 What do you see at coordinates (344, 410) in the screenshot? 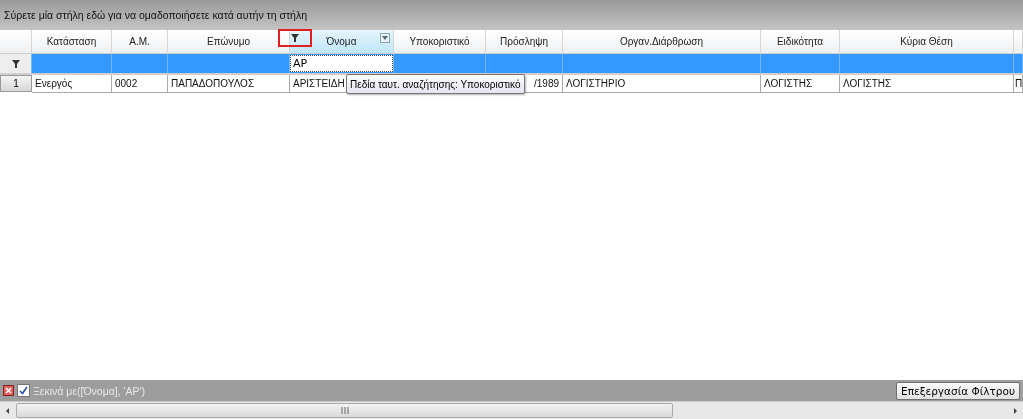
I see `scrollbar-thumb` at bounding box center [344, 410].